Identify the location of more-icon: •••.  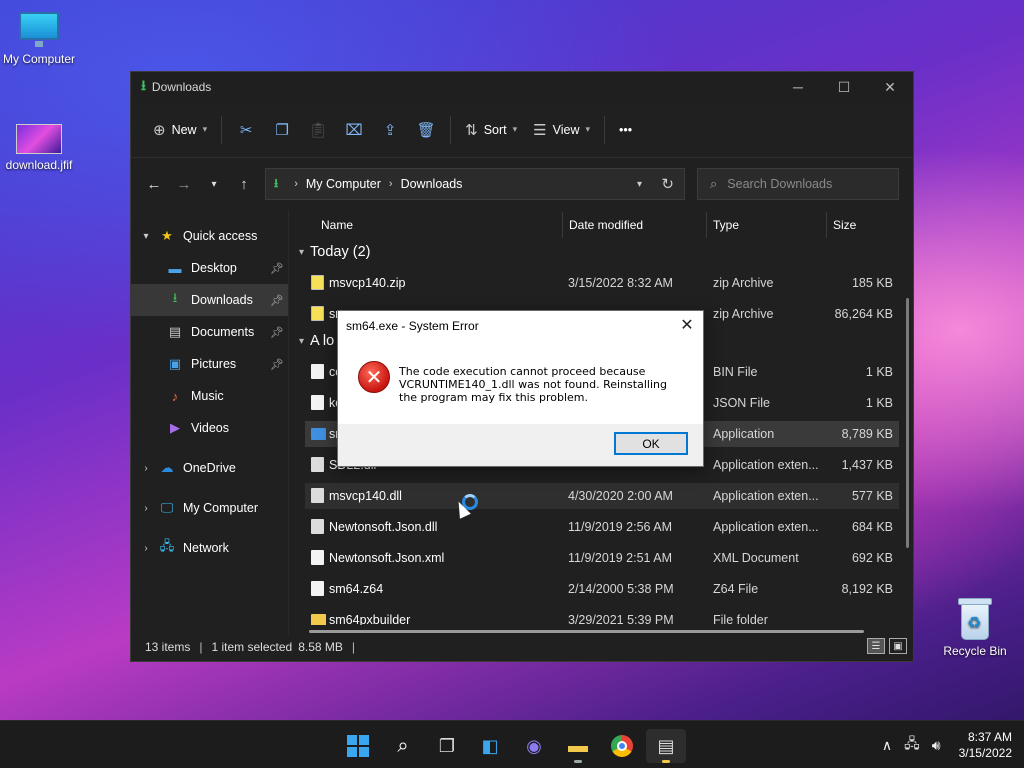
(626, 129).